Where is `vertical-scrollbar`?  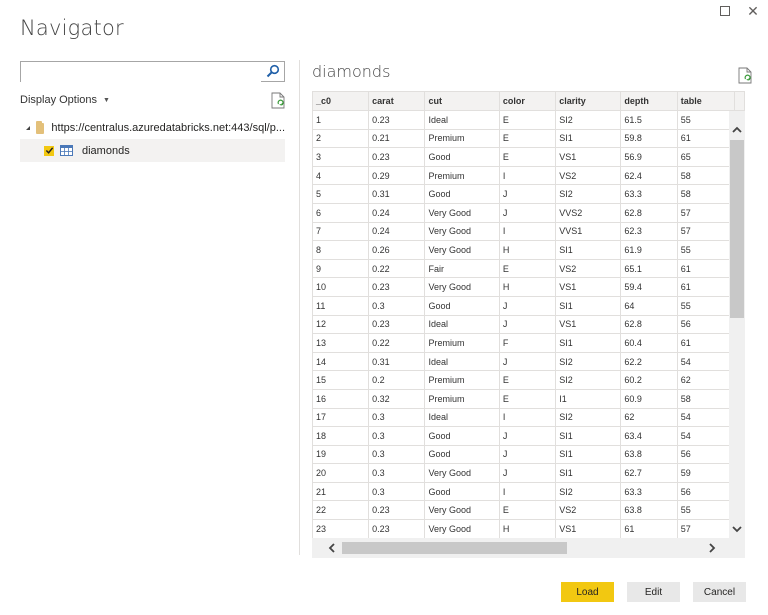
vertical-scrollbar is located at coordinates (737, 324).